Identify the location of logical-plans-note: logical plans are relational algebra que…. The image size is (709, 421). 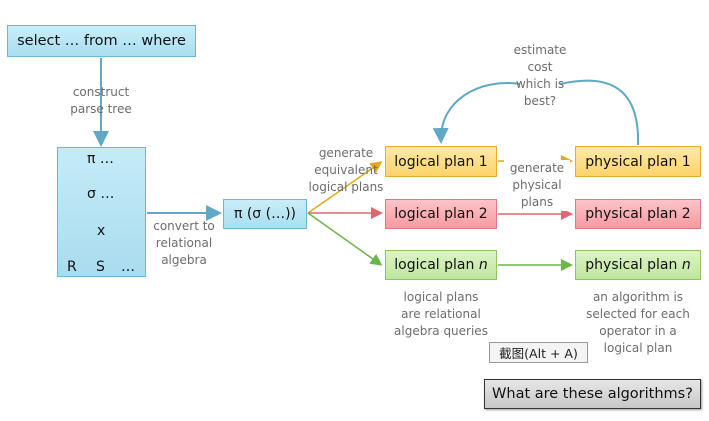
(441, 314).